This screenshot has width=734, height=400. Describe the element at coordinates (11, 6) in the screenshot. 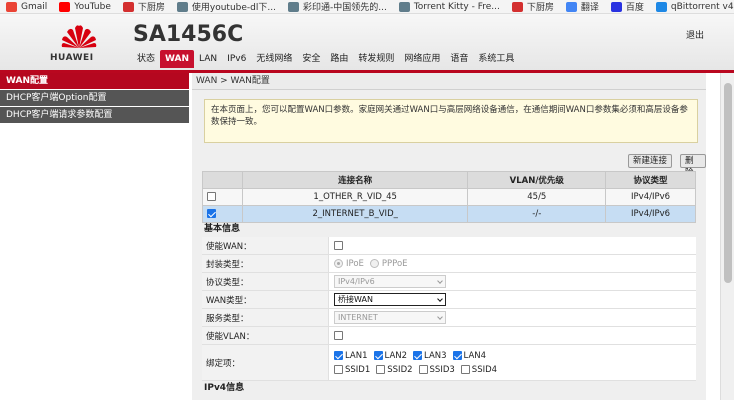

I see `gmail-icon` at that location.